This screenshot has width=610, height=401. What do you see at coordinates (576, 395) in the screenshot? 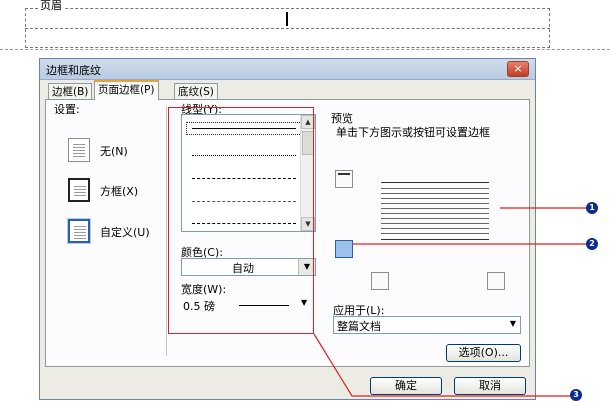
I see `callout-3: 3` at bounding box center [576, 395].